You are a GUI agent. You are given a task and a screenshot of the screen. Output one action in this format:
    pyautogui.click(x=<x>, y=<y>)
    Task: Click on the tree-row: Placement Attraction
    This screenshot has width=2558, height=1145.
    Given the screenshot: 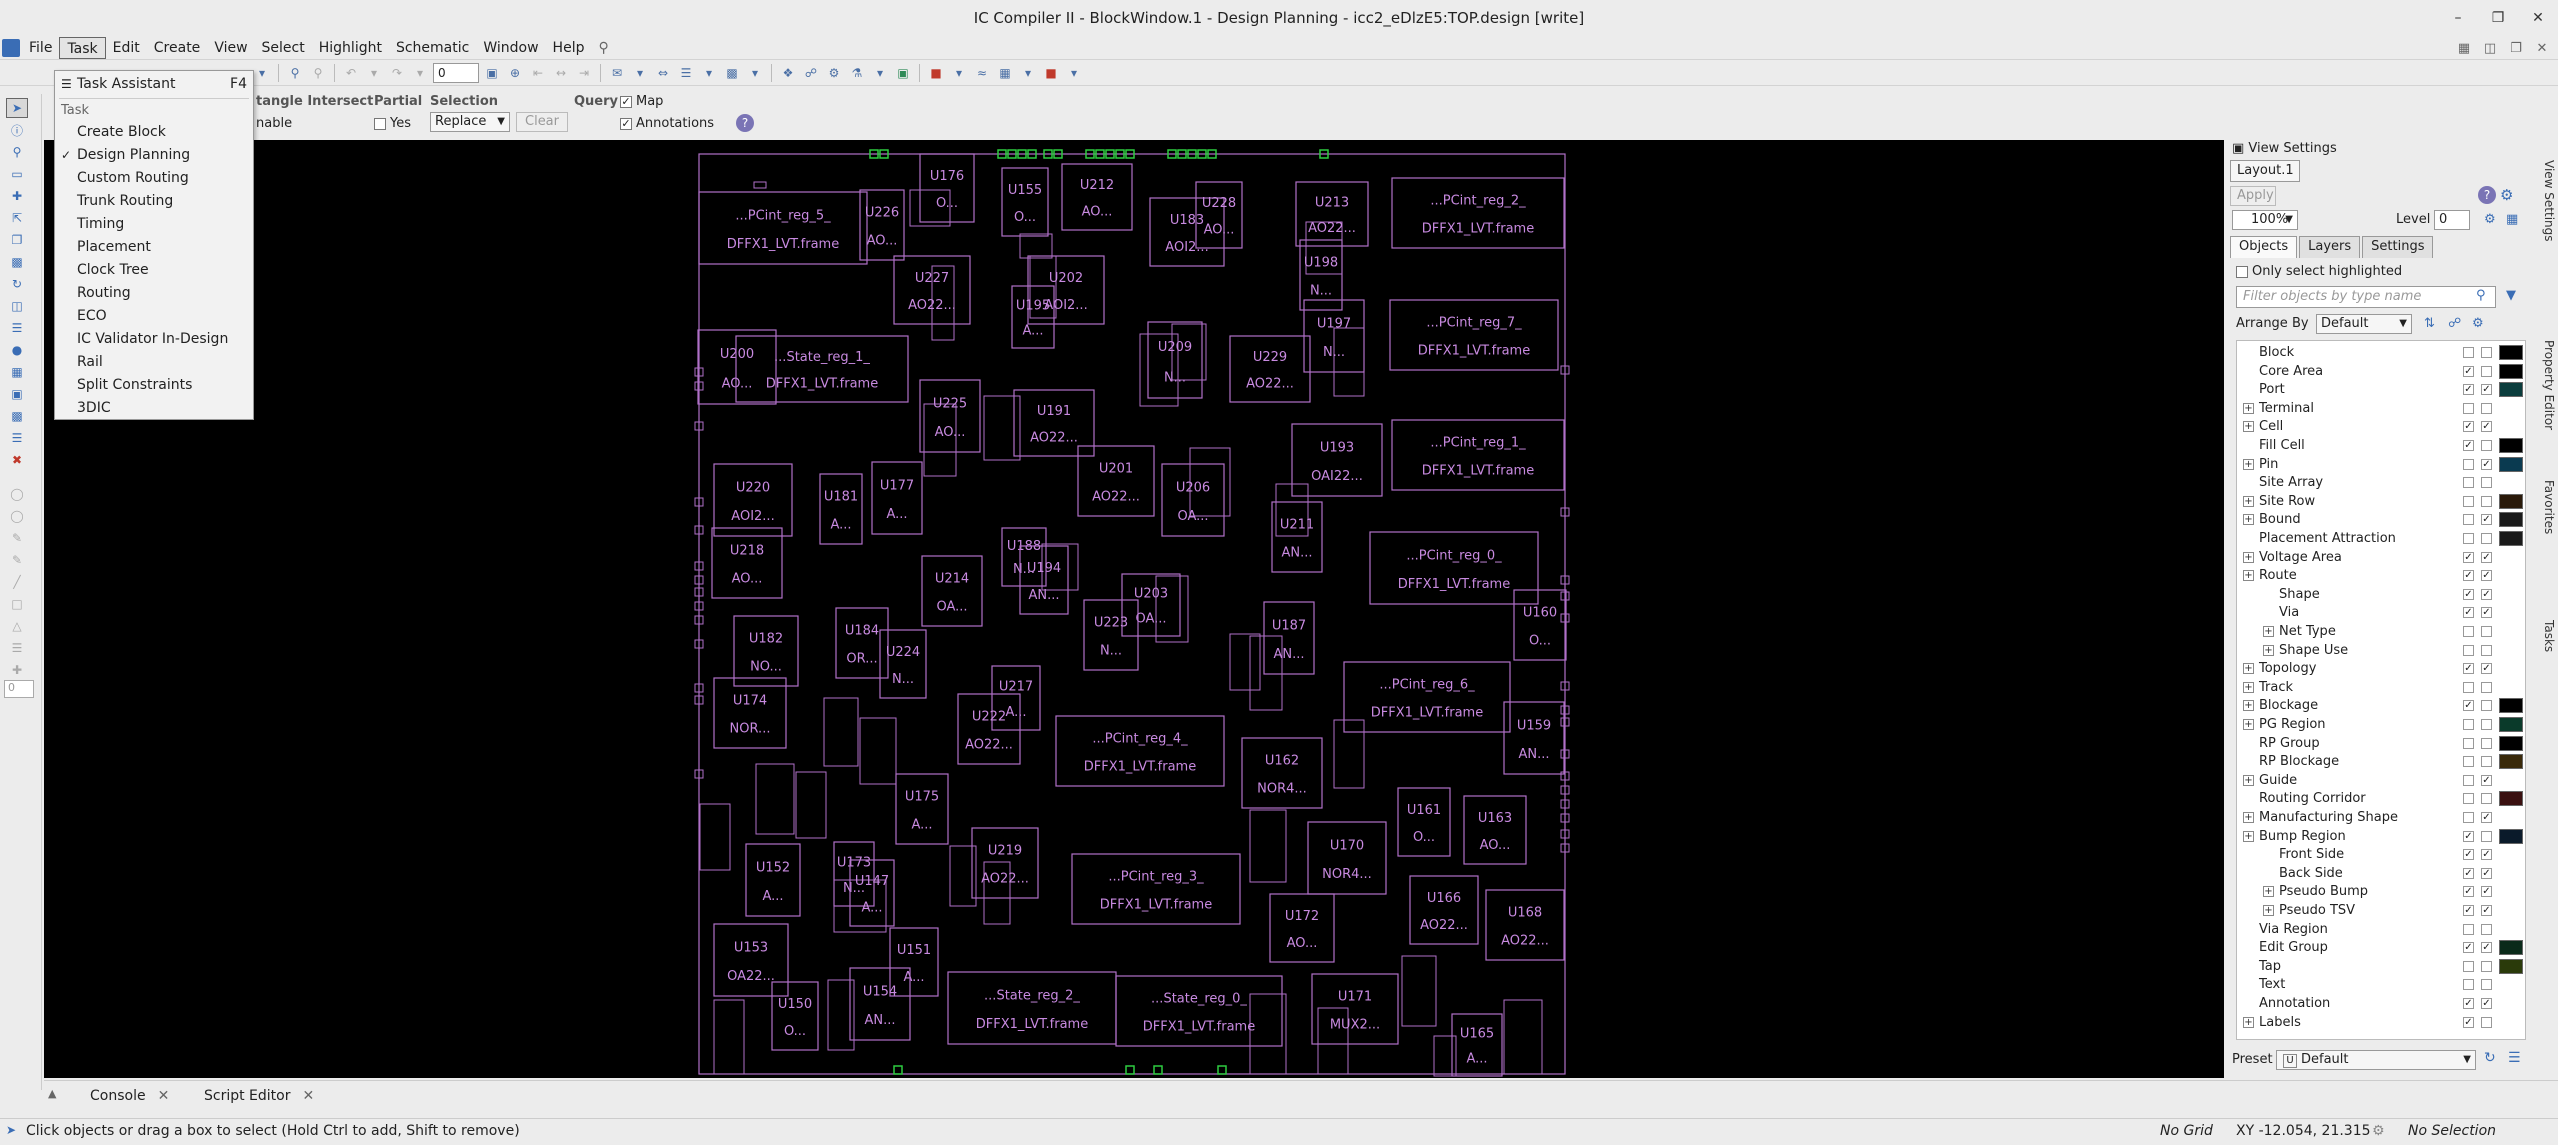 What is the action you would take?
    pyautogui.click(x=2381, y=538)
    